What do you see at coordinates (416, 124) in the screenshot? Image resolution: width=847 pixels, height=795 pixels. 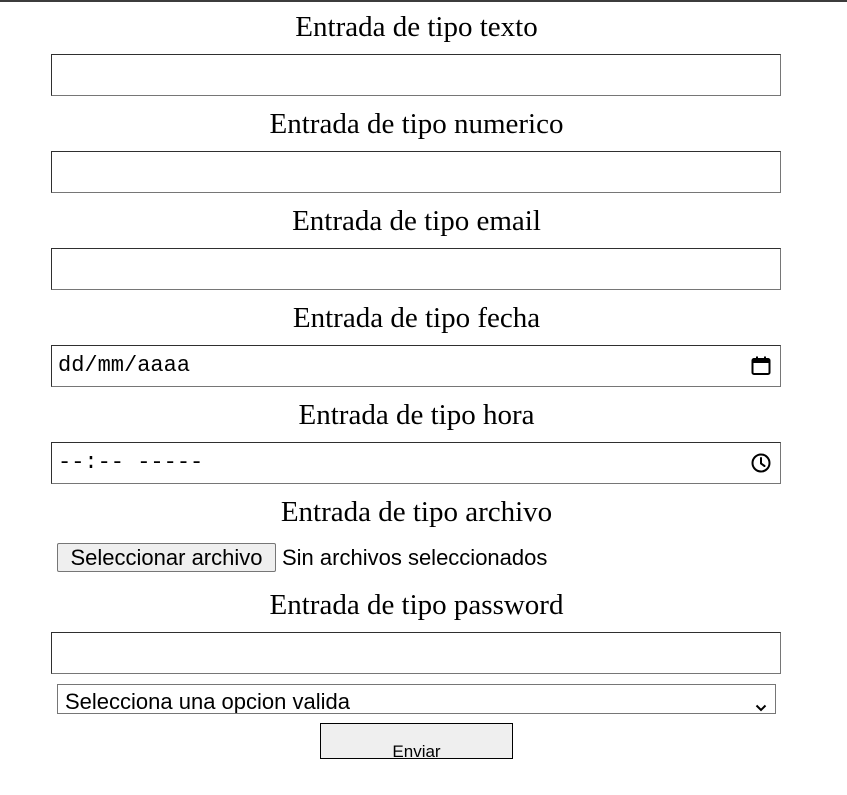 I see `number-input-label: Entrada de tipo numerico` at bounding box center [416, 124].